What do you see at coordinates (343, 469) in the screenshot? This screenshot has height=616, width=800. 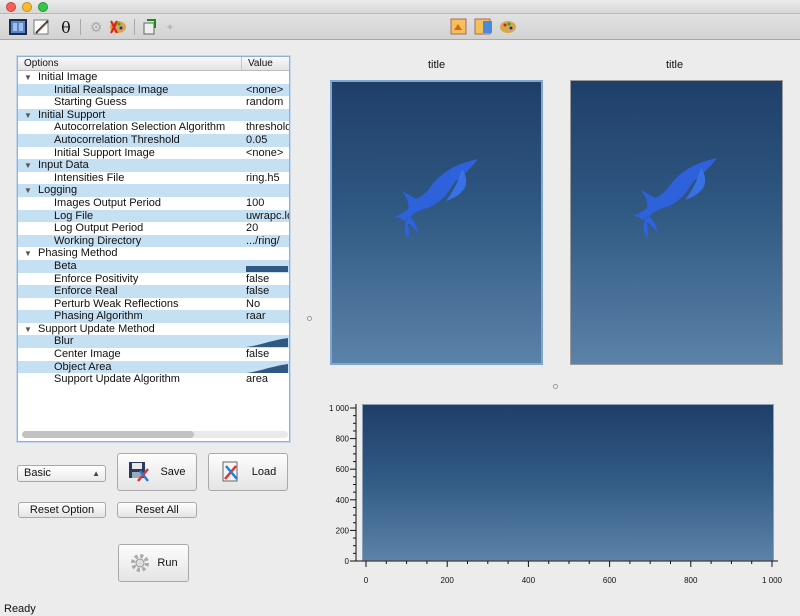 I see `y-tick-label: 600` at bounding box center [343, 469].